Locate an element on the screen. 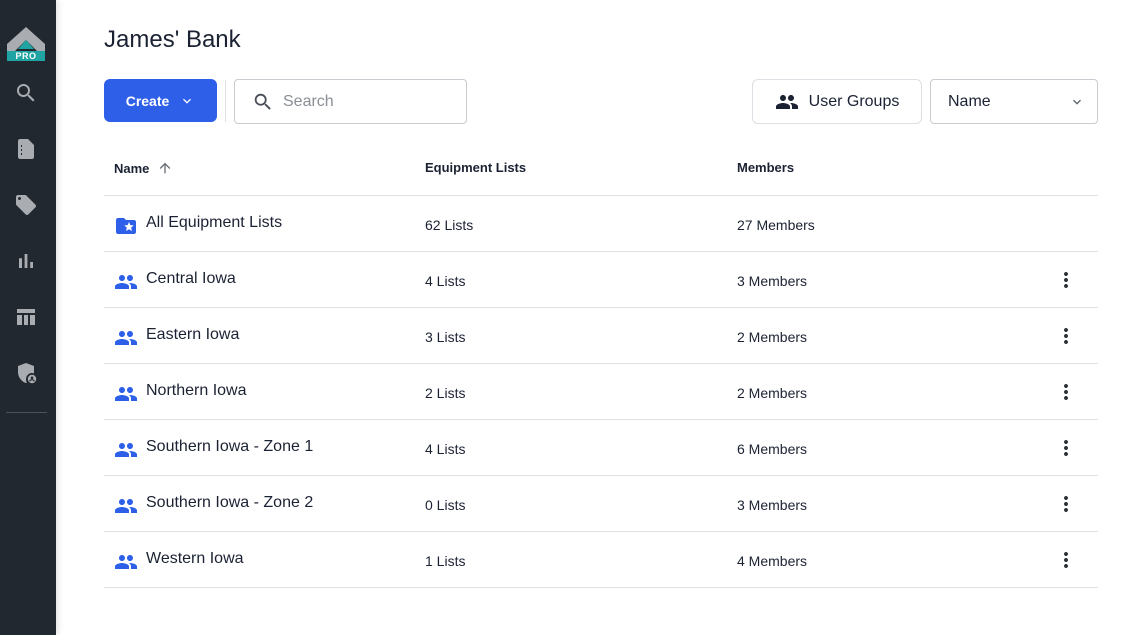 The image size is (1142, 635). create-button-label: Create is located at coordinates (147, 100).